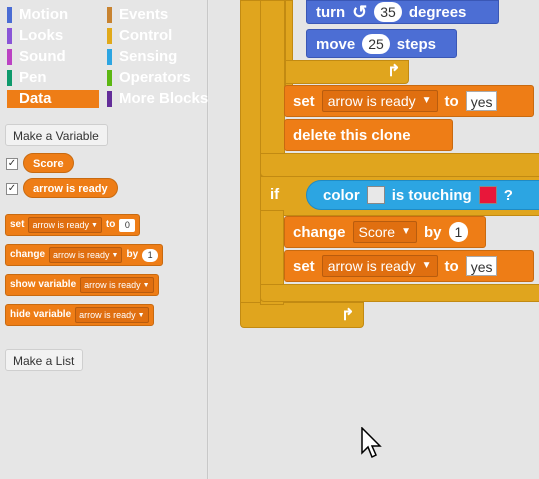 Image resolution: width=539 pixels, height=479 pixels. Describe the element at coordinates (458, 232) in the screenshot. I see `change-amount-input: 1` at that location.